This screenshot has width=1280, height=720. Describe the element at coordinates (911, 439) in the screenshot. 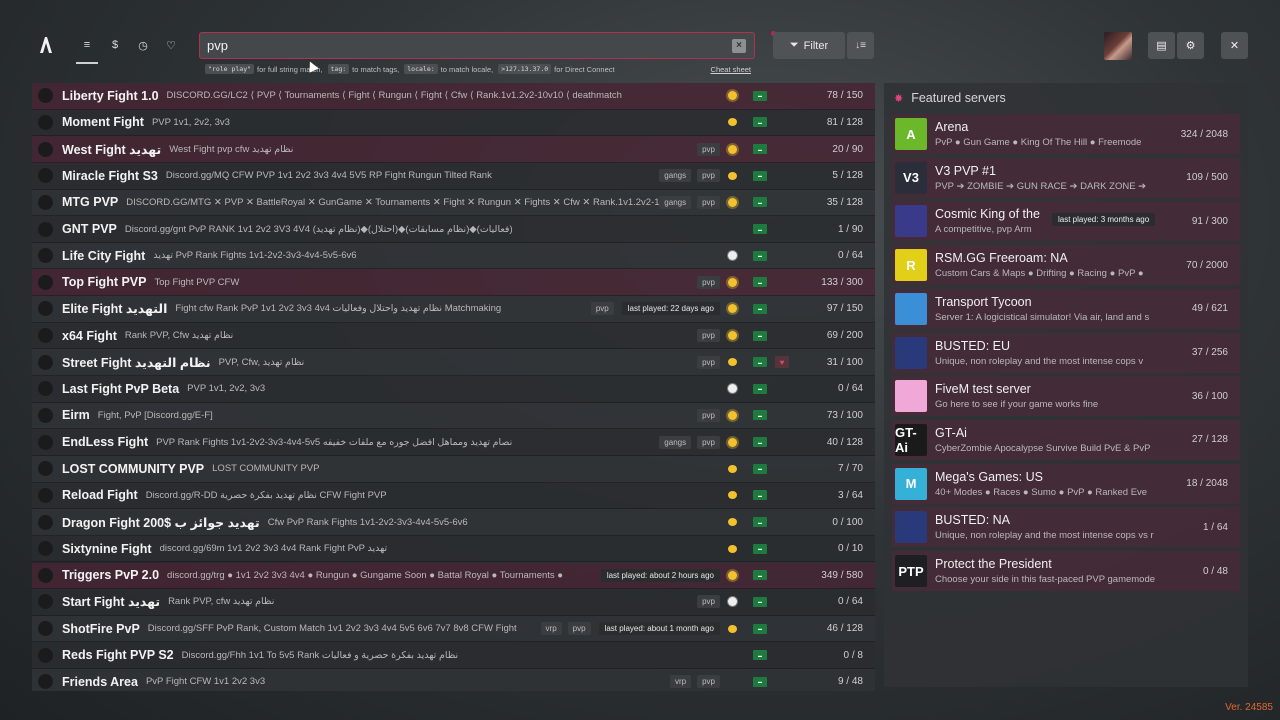

I see `featured-server-icon: GT-Ai` at that location.